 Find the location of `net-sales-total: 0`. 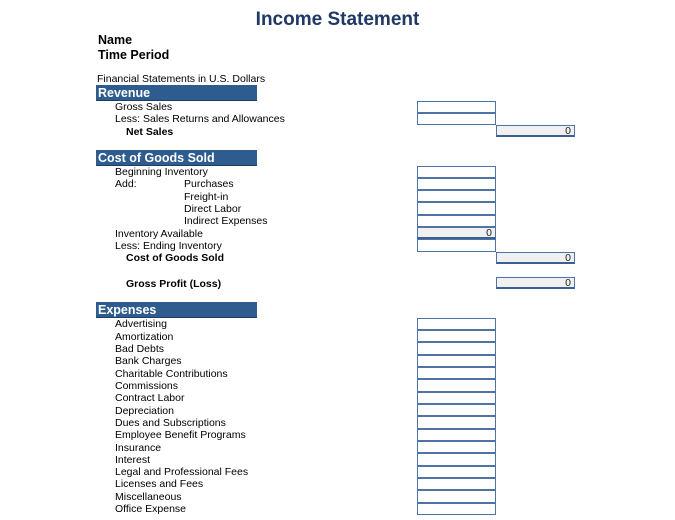

net-sales-total: 0 is located at coordinates (535, 131).